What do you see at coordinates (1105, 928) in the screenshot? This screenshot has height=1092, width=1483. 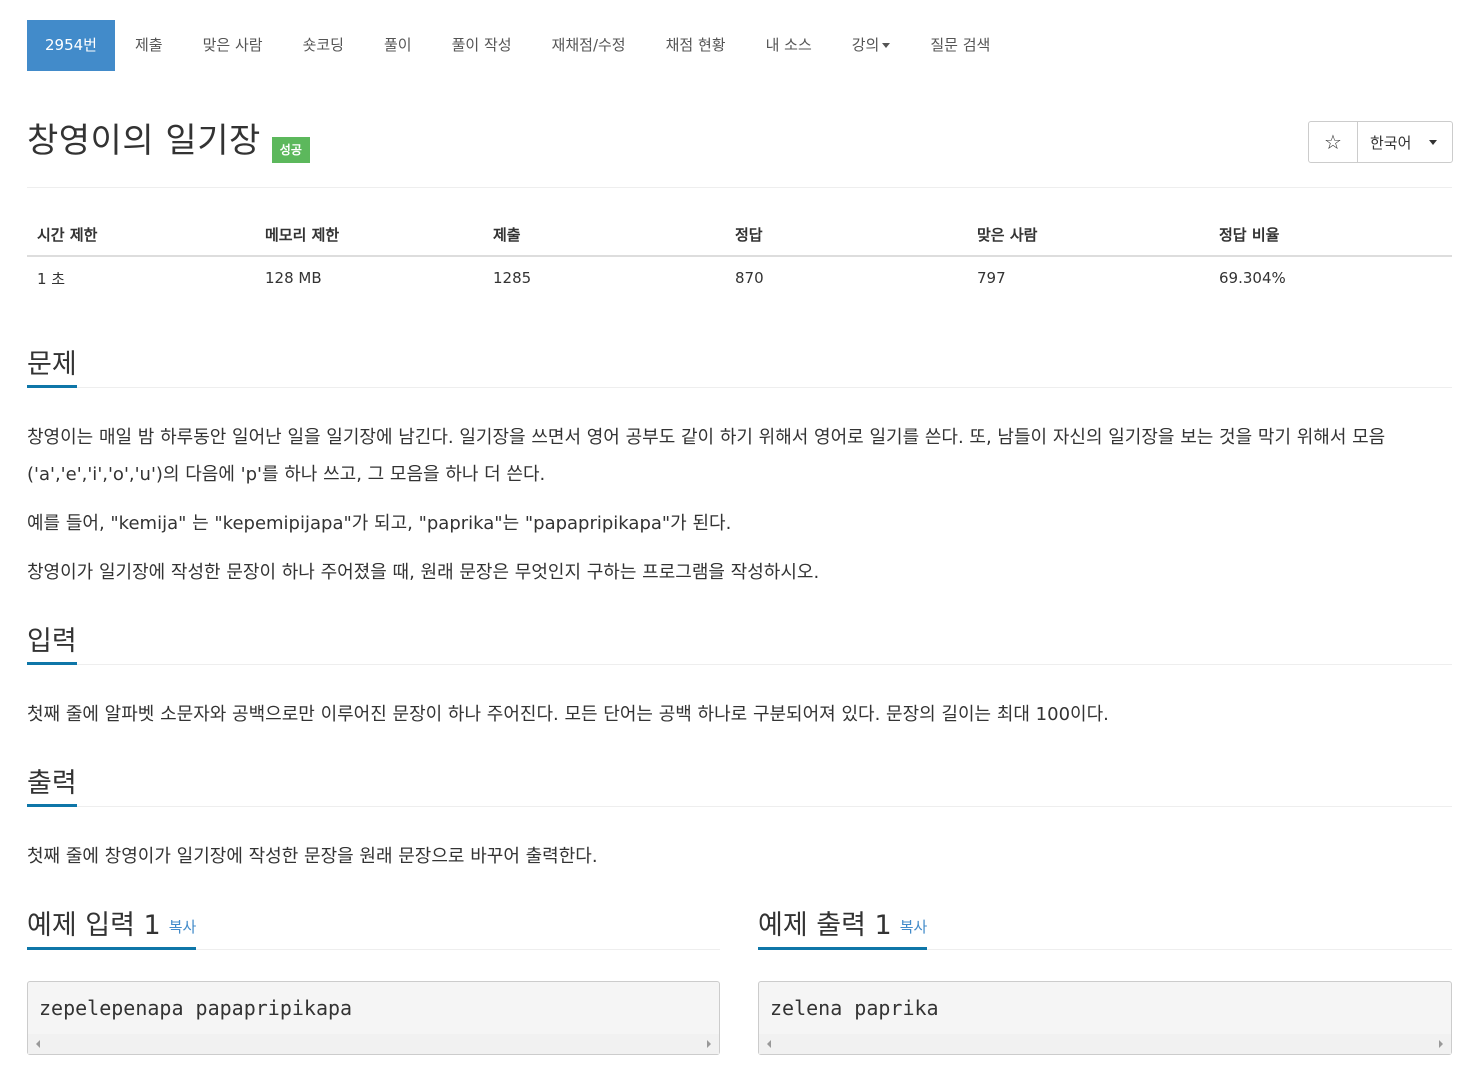 I see `sample-output-header: 예제 출력 1 복사` at bounding box center [1105, 928].